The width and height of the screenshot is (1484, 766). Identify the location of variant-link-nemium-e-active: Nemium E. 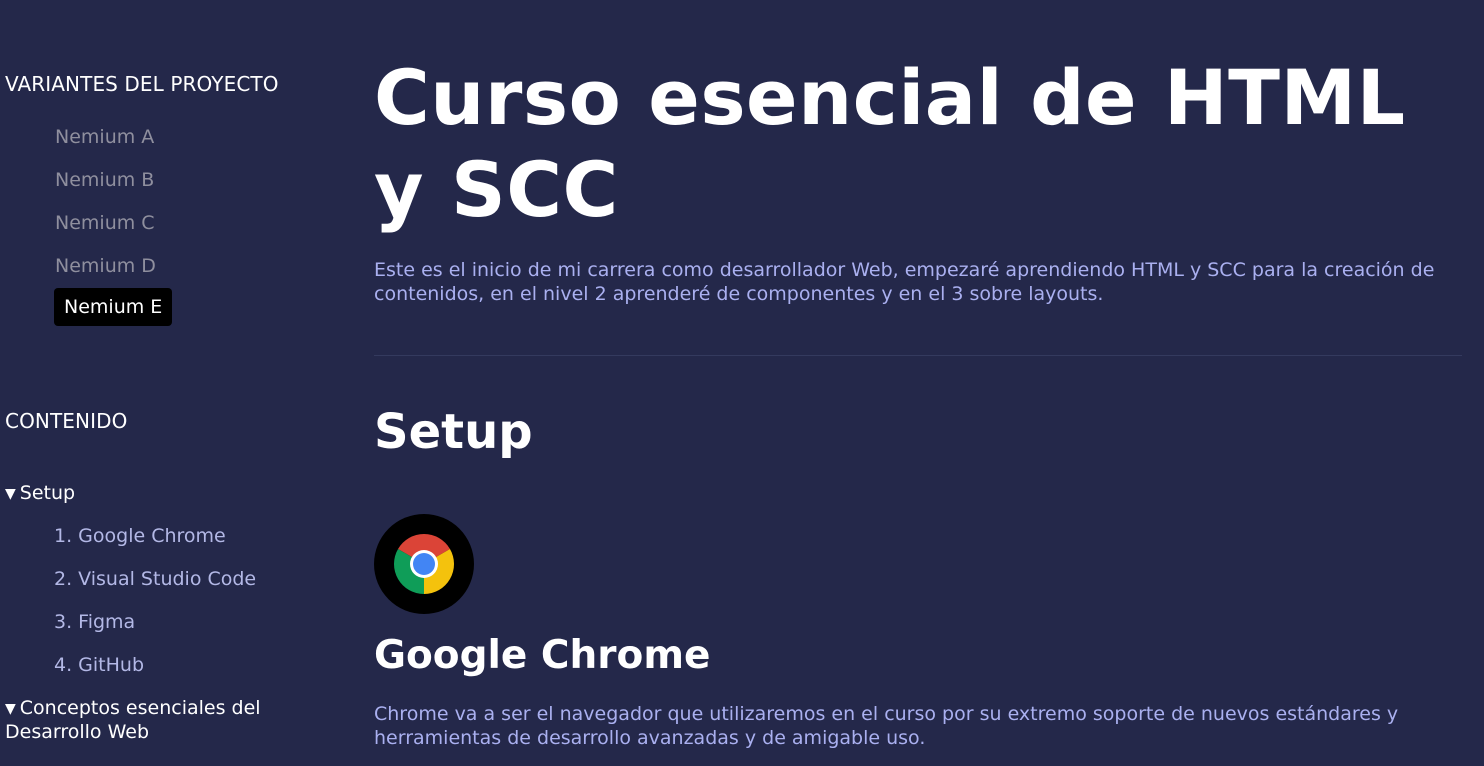
(113, 307).